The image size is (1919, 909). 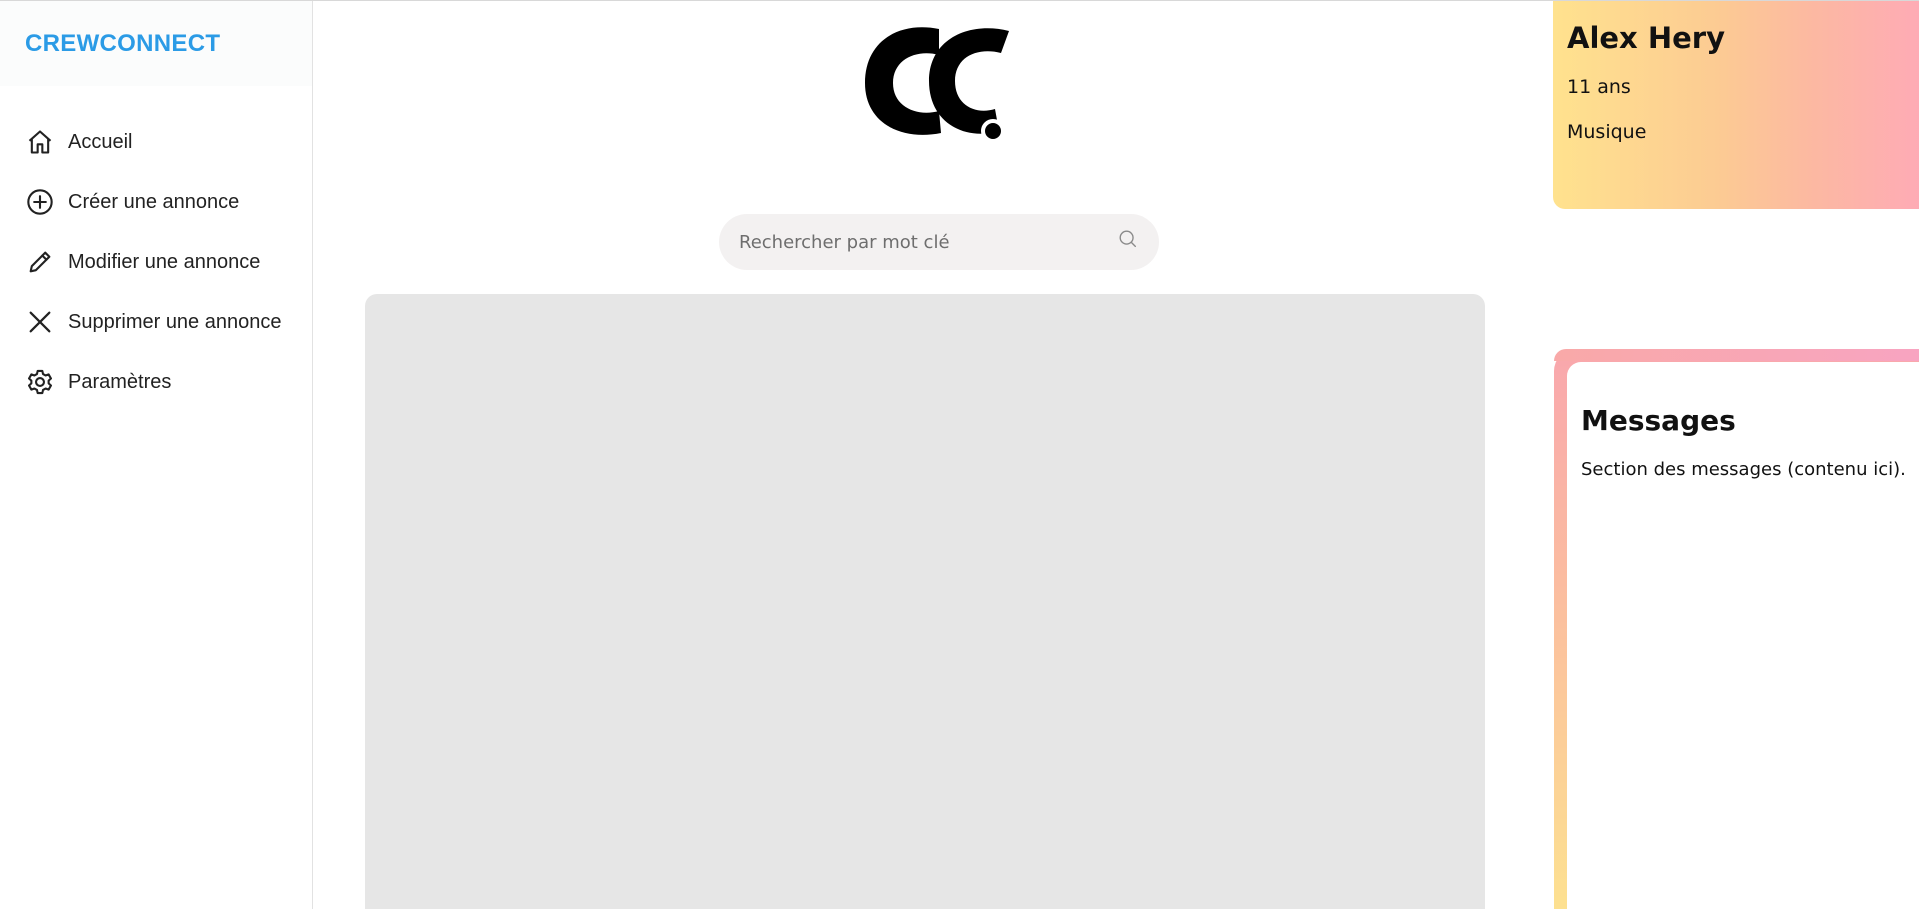 I want to click on search-bar: Rechercher par mot clé, so click(x=939, y=242).